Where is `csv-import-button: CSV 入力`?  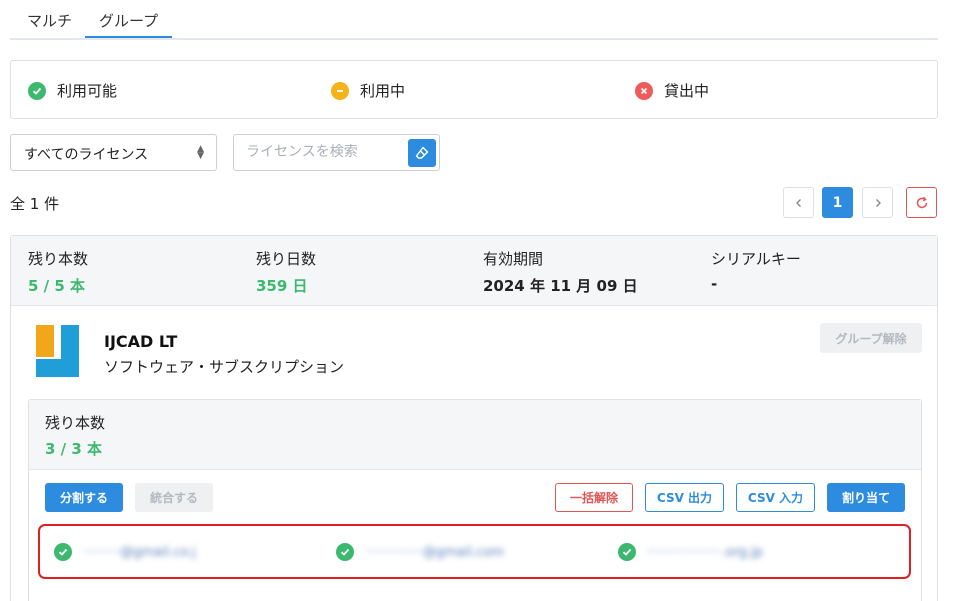
csv-import-button: CSV 入力 is located at coordinates (775, 497).